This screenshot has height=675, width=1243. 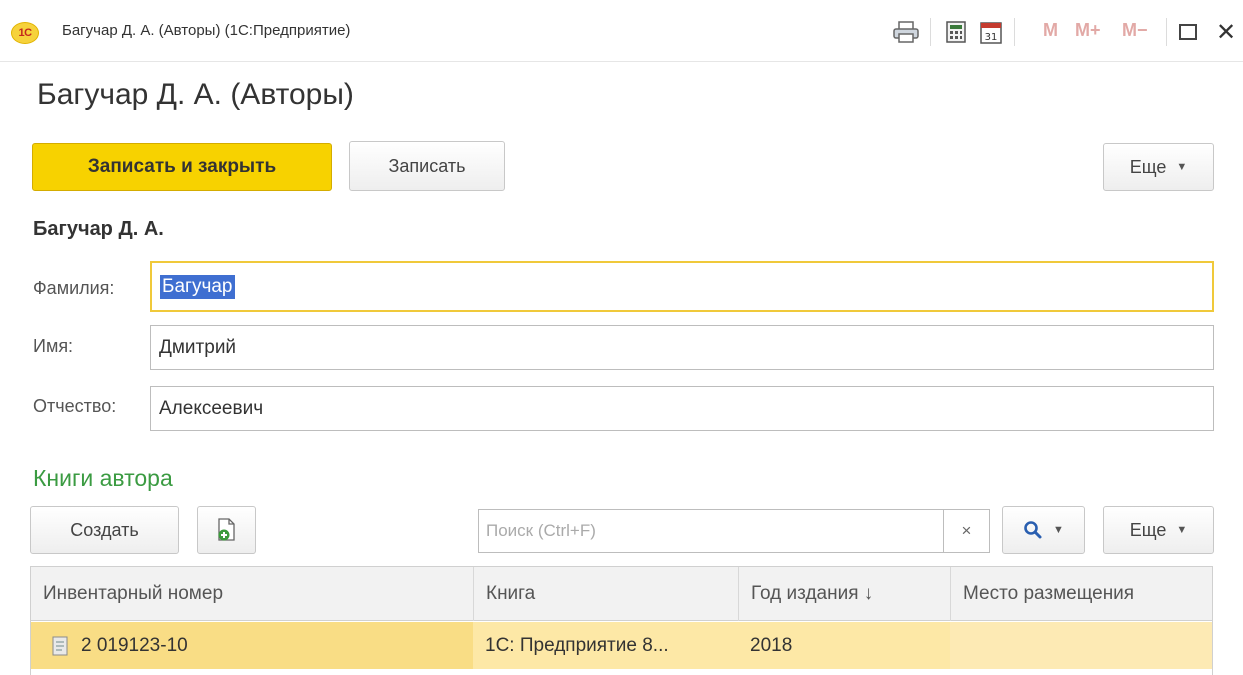 What do you see at coordinates (711, 531) in the screenshot?
I see `search-input: Поиск (Ctrl+F)` at bounding box center [711, 531].